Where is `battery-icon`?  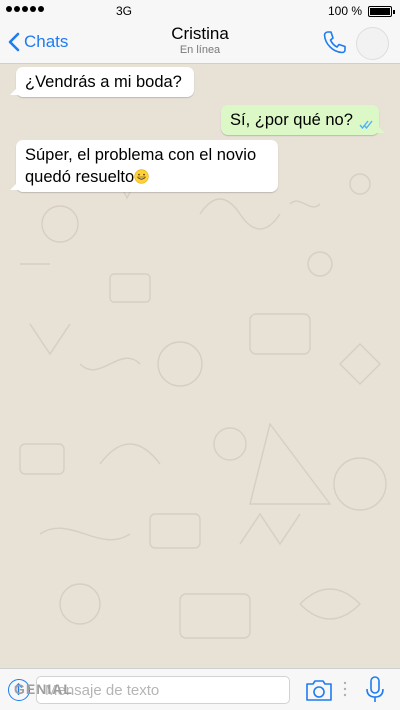 battery-icon is located at coordinates (381, 11).